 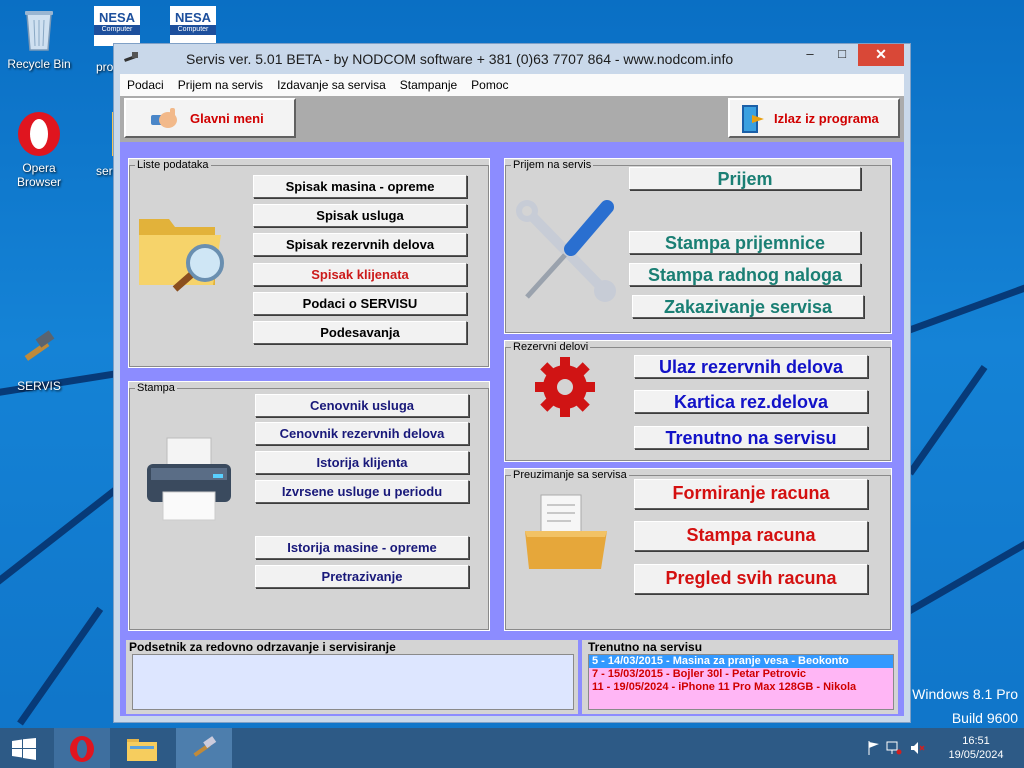 I want to click on main-menu-label: Glavni meni, so click(x=227, y=118).